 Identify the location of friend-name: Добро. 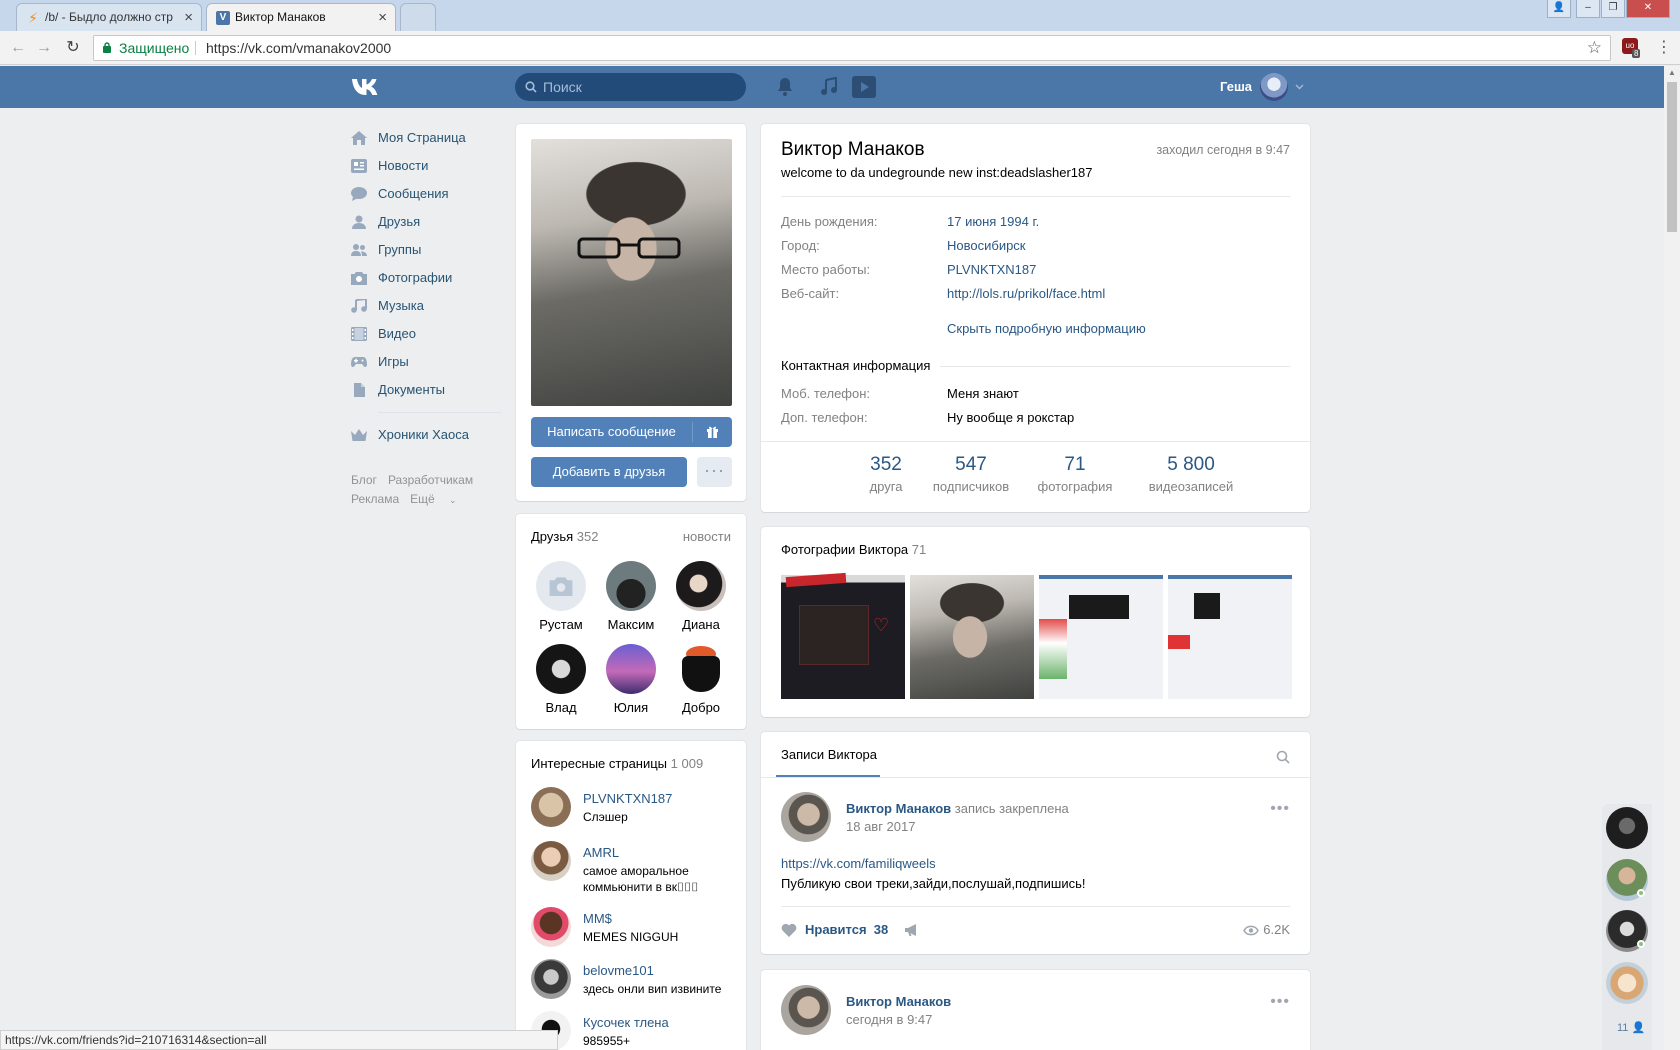
(701, 707).